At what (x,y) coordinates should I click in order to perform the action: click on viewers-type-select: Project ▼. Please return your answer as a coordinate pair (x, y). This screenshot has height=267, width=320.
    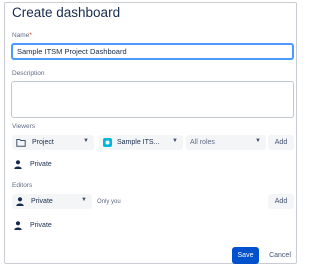
    Looking at the image, I should click on (53, 142).